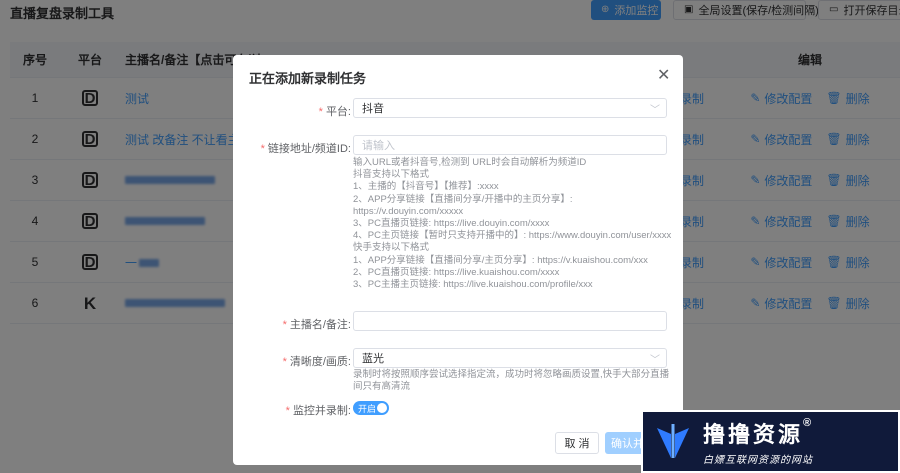  What do you see at coordinates (577, 443) in the screenshot?
I see `cancel-button: 取 消` at bounding box center [577, 443].